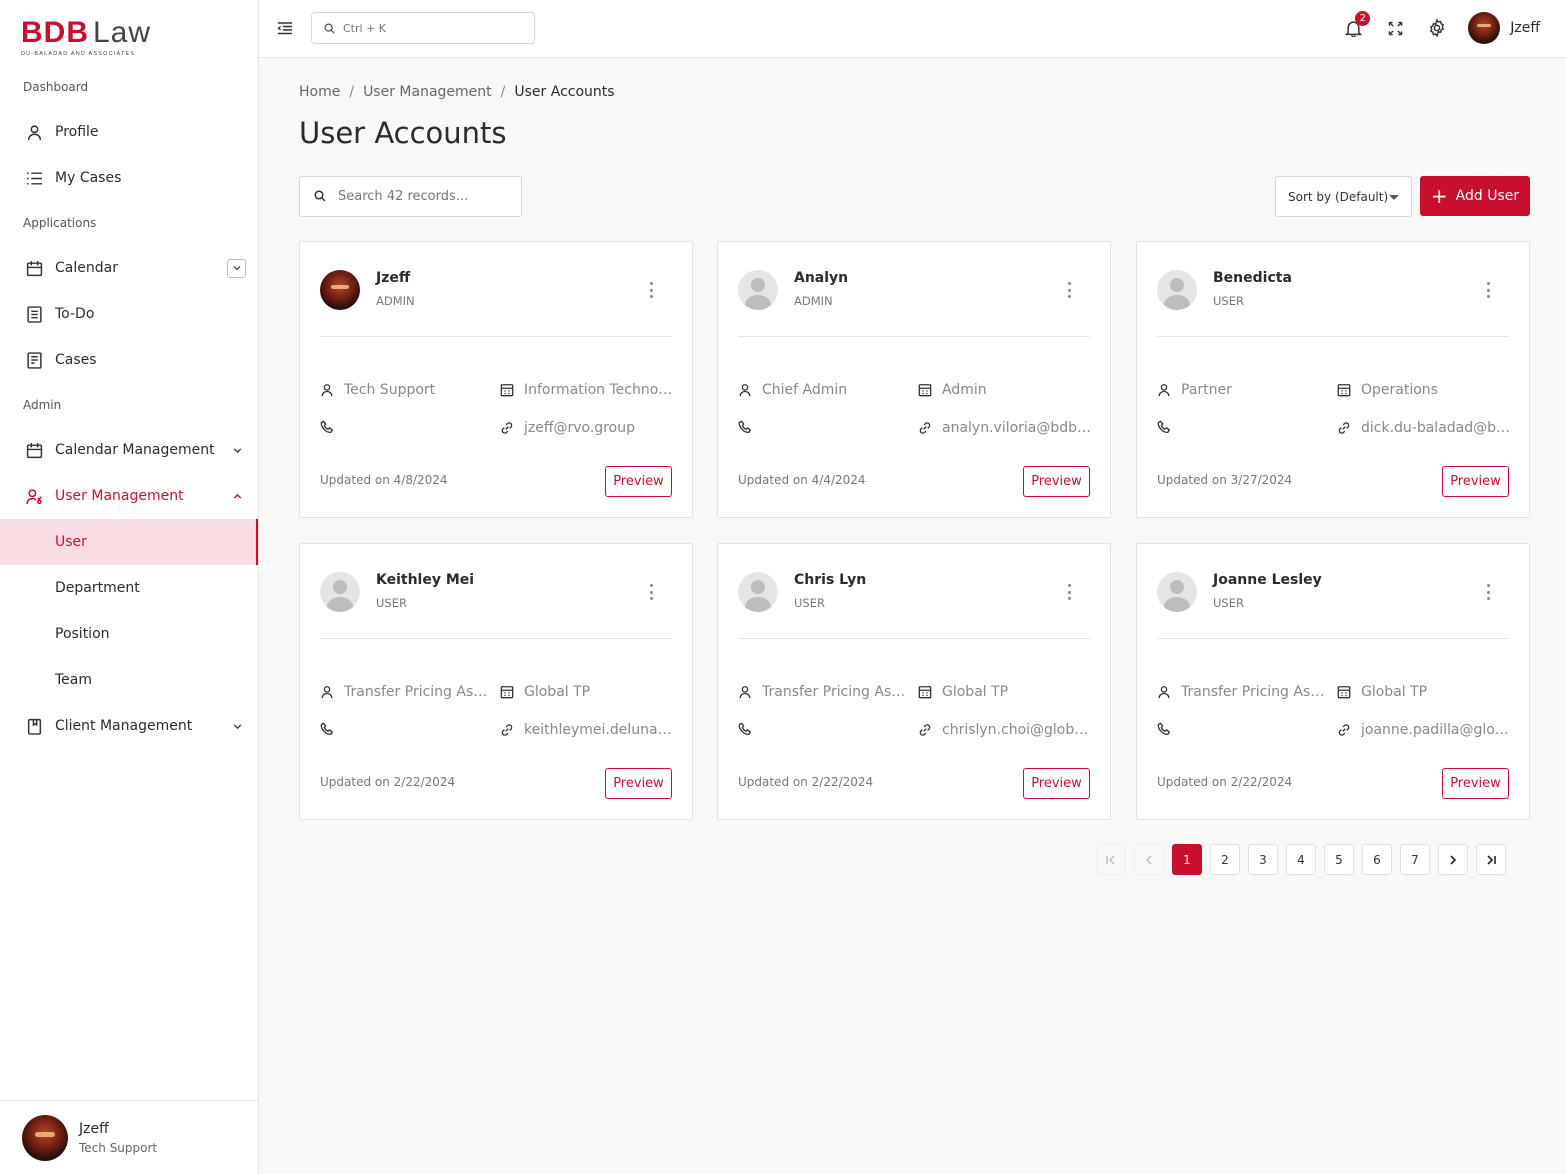  What do you see at coordinates (1267, 580) in the screenshot?
I see `user-name: Joanne Lesley` at bounding box center [1267, 580].